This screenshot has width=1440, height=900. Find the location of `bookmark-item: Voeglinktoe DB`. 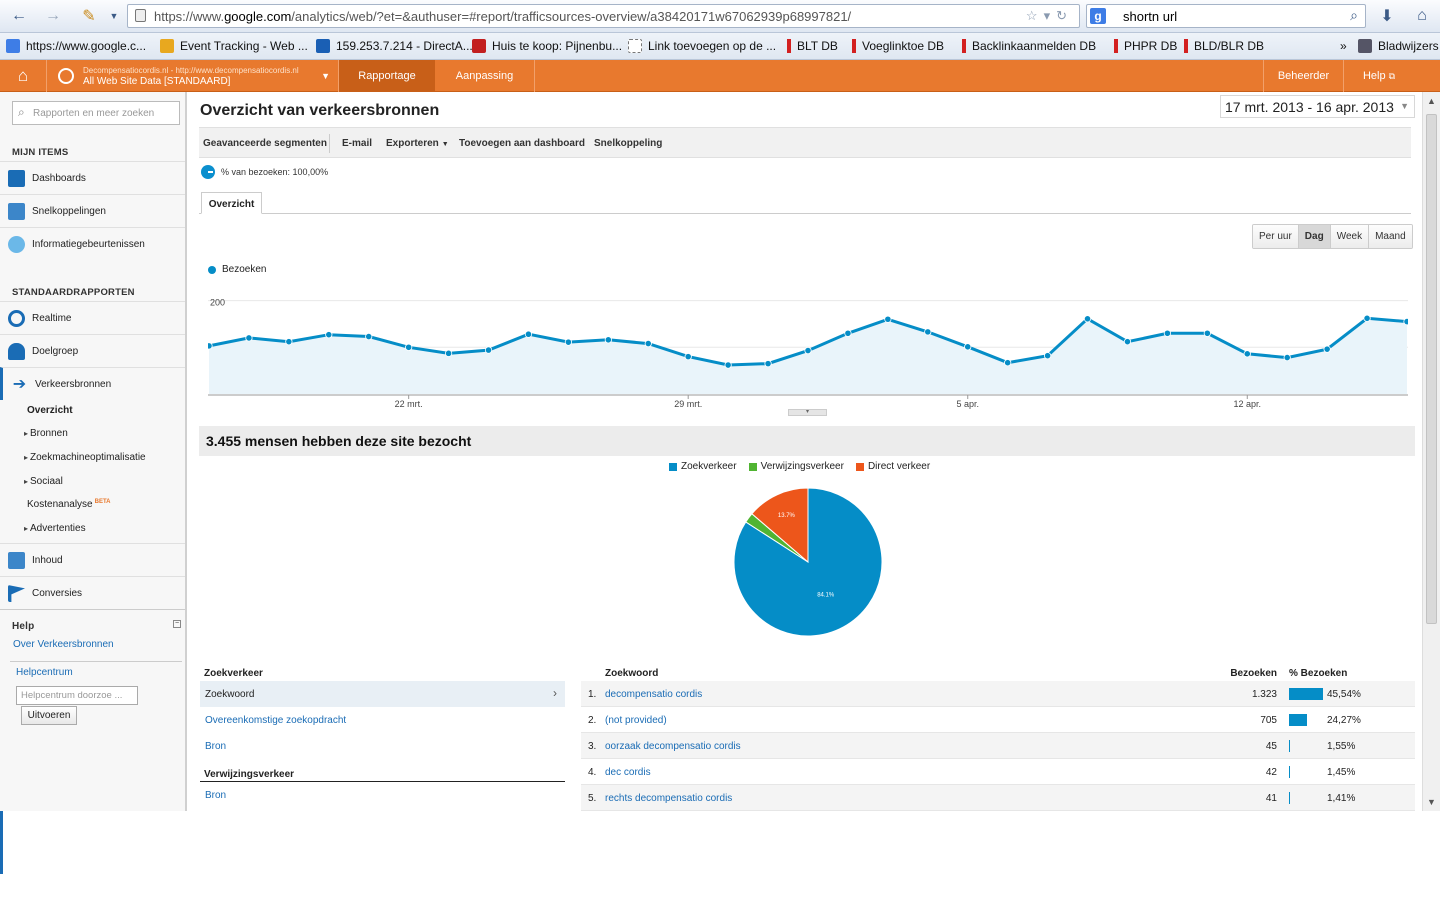

bookmark-item: Voeglinktoe DB is located at coordinates (898, 46).